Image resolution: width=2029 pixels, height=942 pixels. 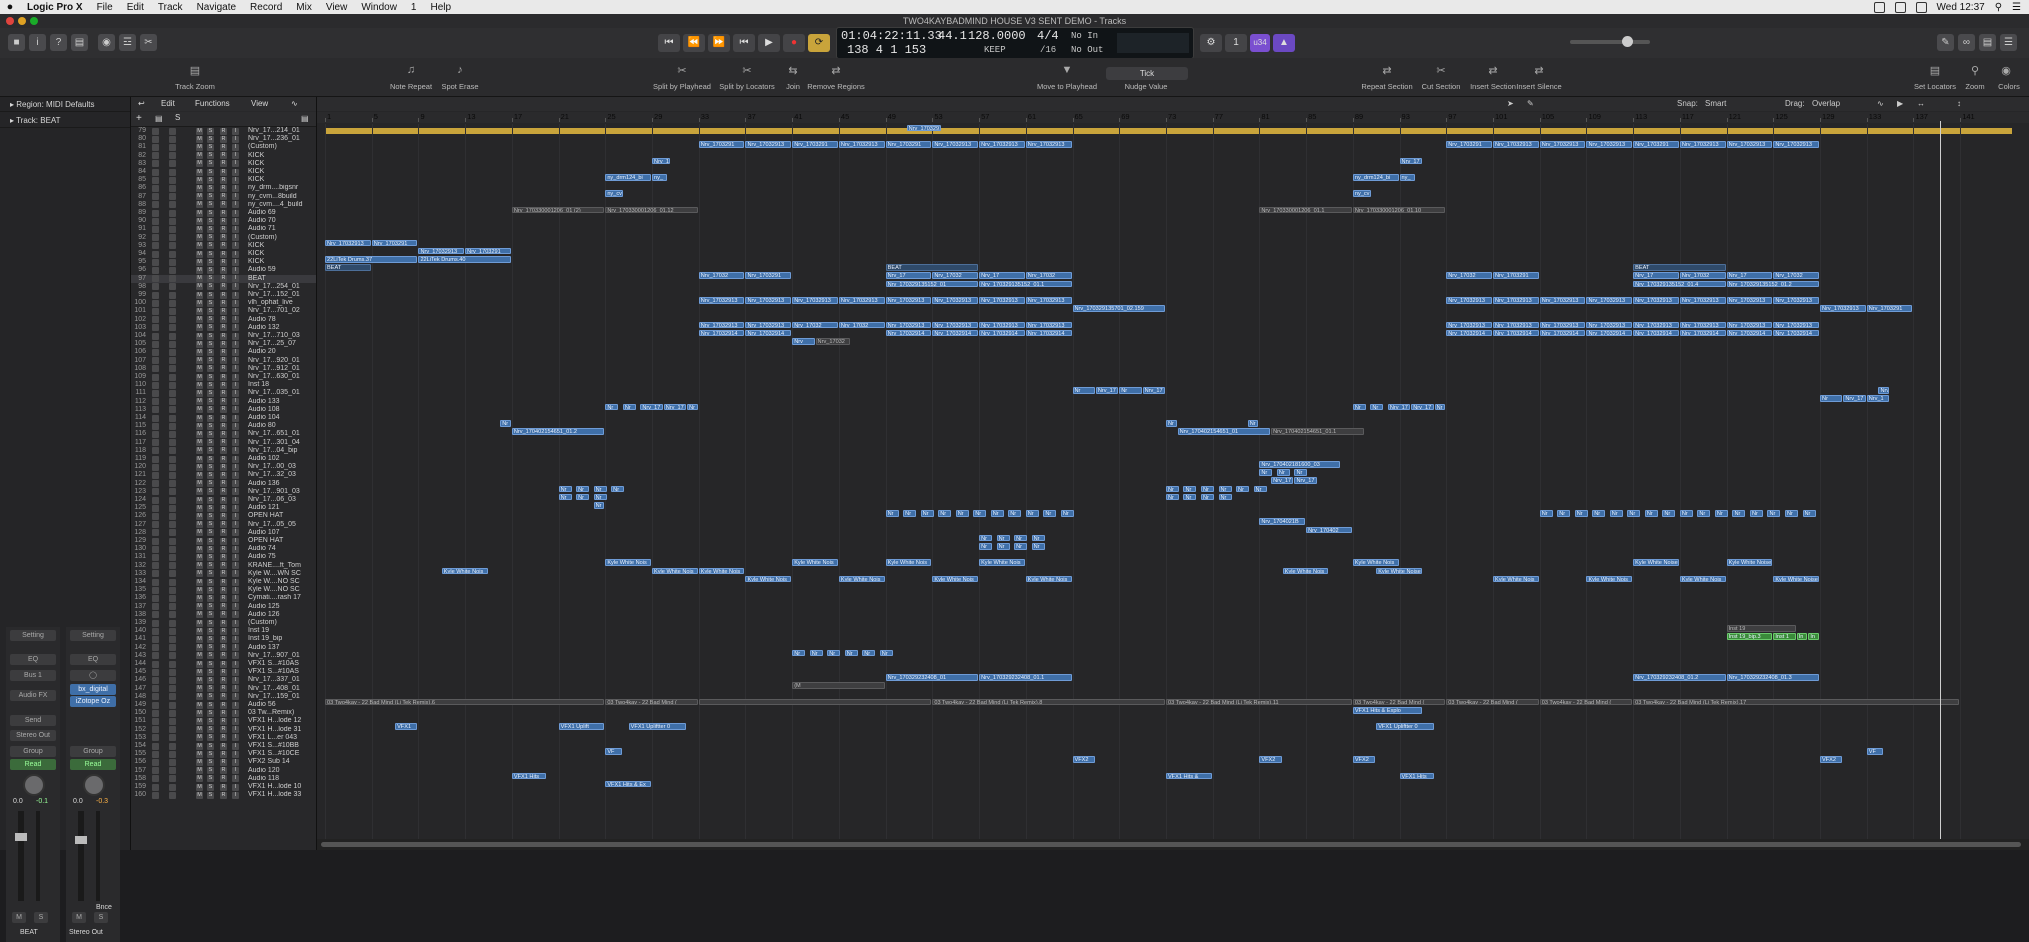 I want to click on region: Kyle White Nois, so click(x=768, y=579).